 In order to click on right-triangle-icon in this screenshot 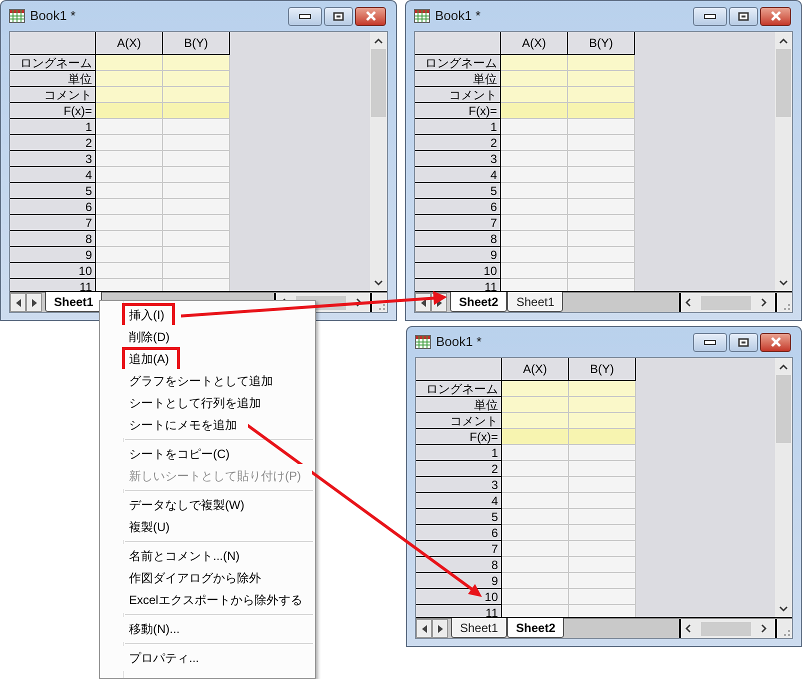, I will do `click(440, 628)`.